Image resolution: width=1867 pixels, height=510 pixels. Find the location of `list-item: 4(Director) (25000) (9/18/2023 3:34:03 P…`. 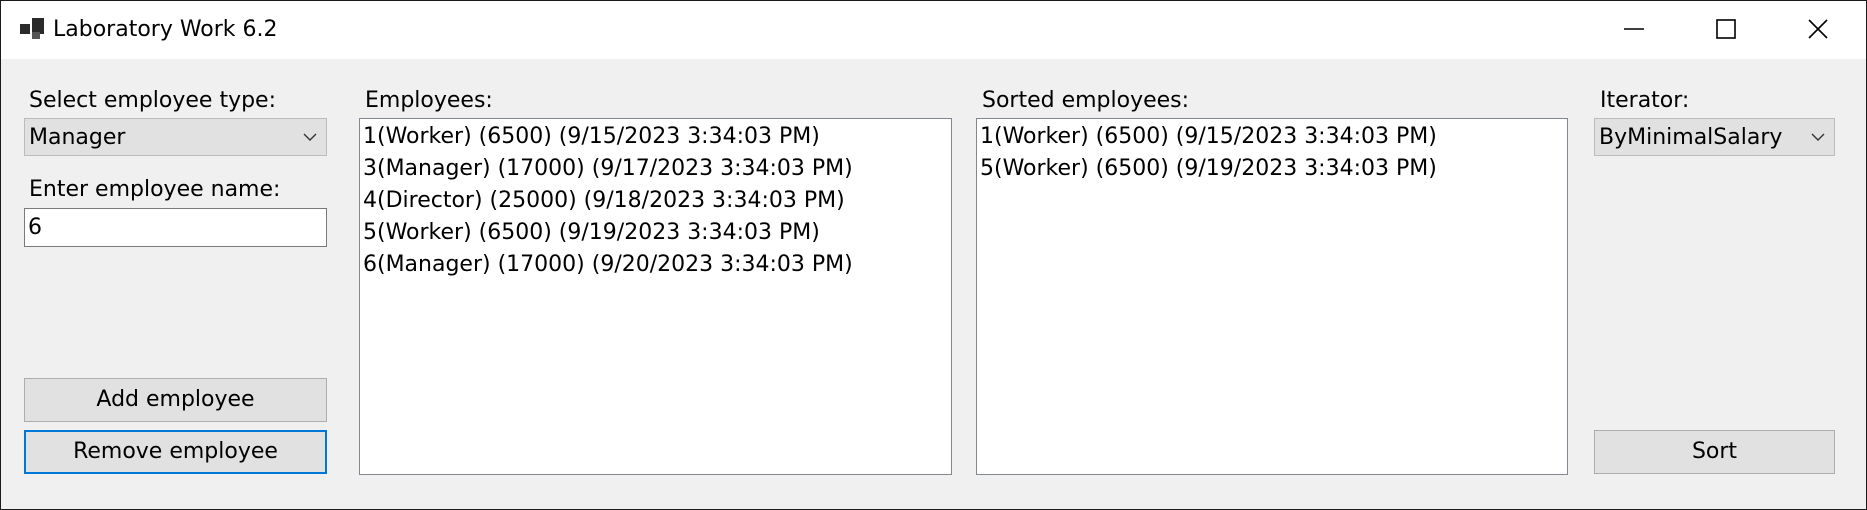

list-item: 4(Director) (25000) (9/18/2023 3:34:03 P… is located at coordinates (604, 201).